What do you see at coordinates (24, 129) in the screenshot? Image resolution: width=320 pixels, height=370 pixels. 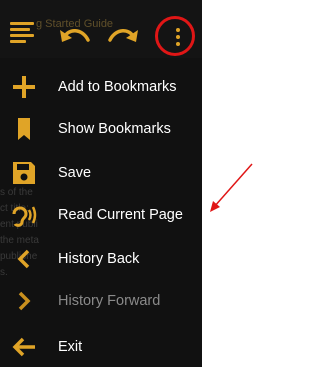 I see `bookmark-icon` at bounding box center [24, 129].